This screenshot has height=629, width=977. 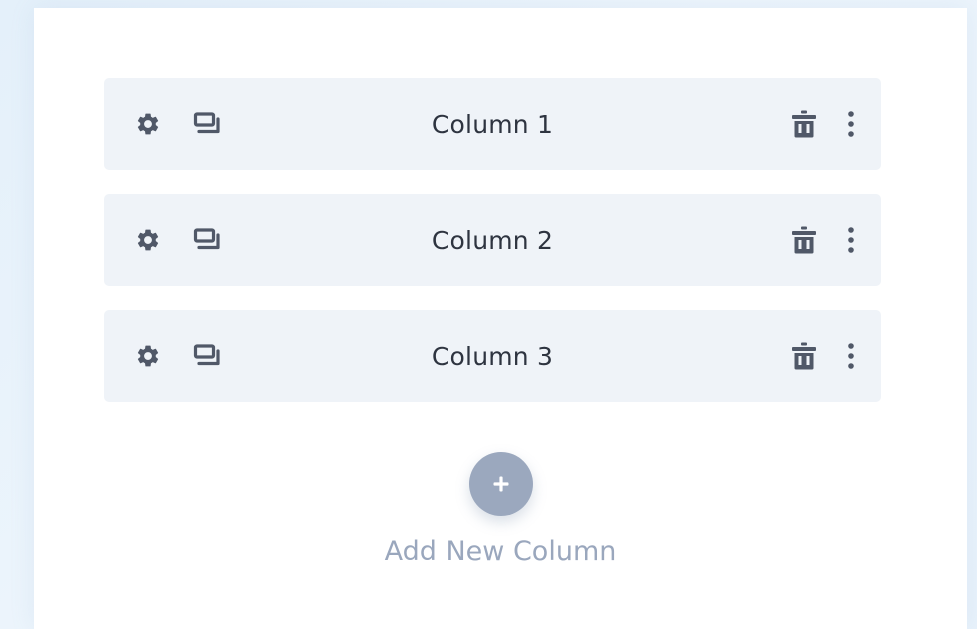 I want to click on column-row-2: Column 2, so click(x=492, y=240).